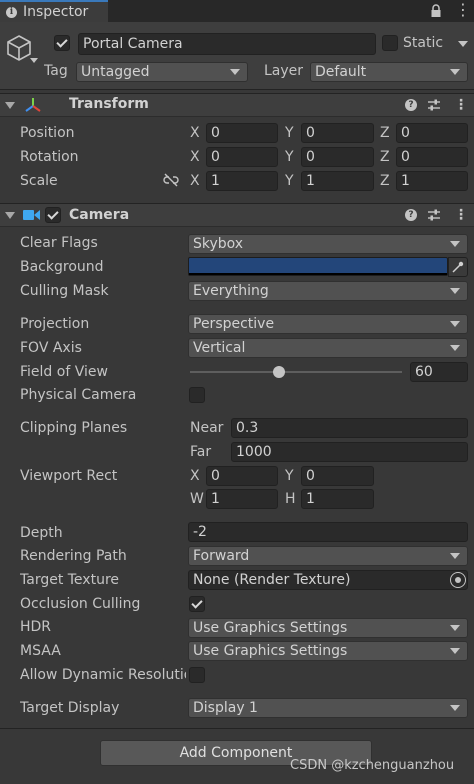 The width and height of the screenshot is (474, 784). I want to click on msaa-dropdown: Use Graphics Settings, so click(328, 651).